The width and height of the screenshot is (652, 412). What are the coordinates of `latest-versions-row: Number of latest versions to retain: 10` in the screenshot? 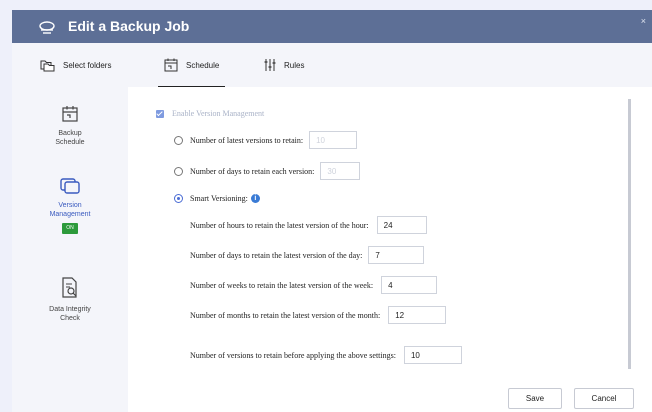 It's located at (266, 140).